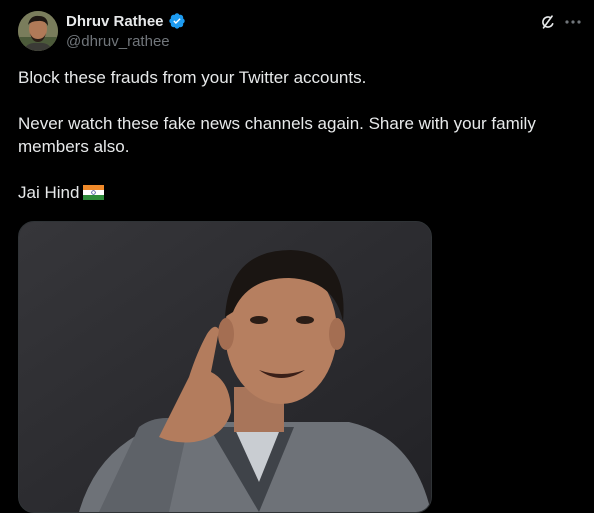  I want to click on more-options-button, so click(573, 22).